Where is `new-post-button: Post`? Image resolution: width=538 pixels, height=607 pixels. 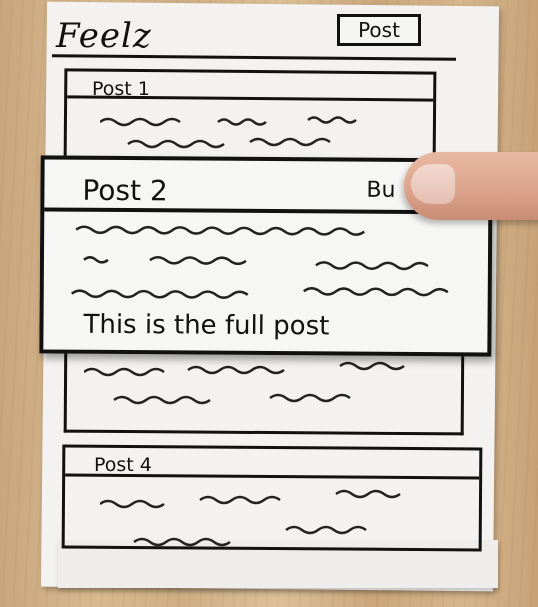
new-post-button: Post is located at coordinates (379, 30).